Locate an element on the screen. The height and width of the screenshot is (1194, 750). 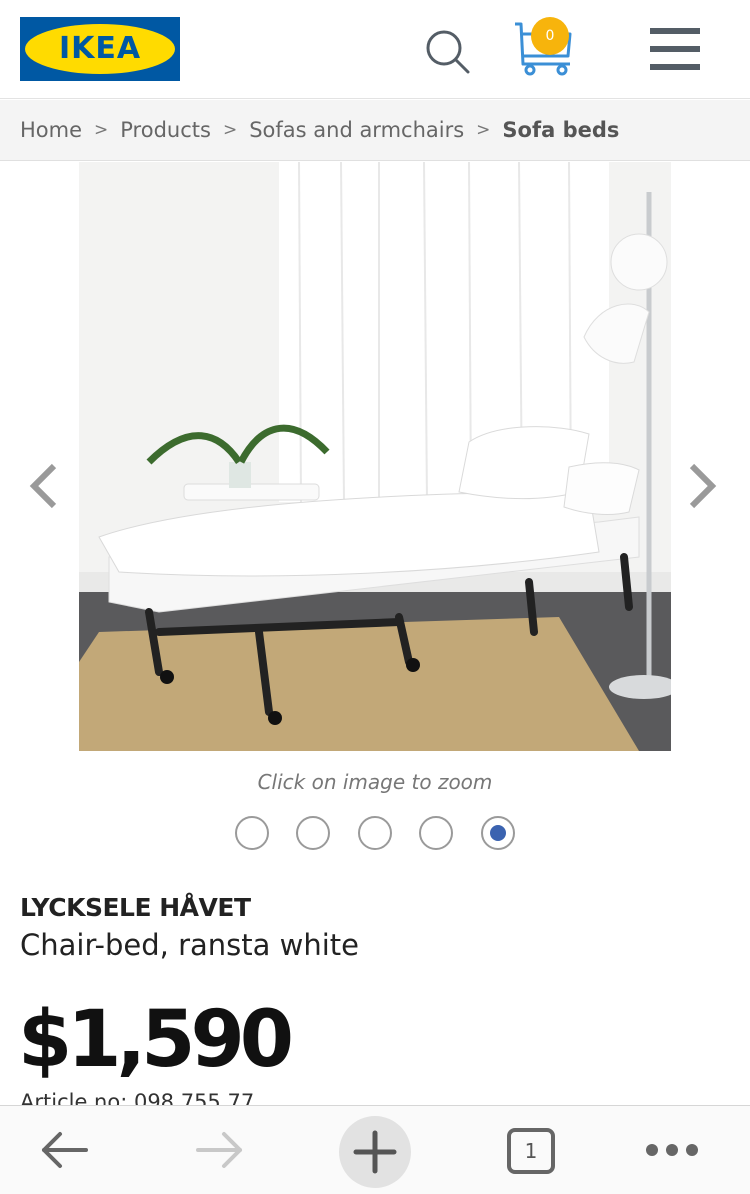
ikea-logo: IKEA is located at coordinates (100, 49).